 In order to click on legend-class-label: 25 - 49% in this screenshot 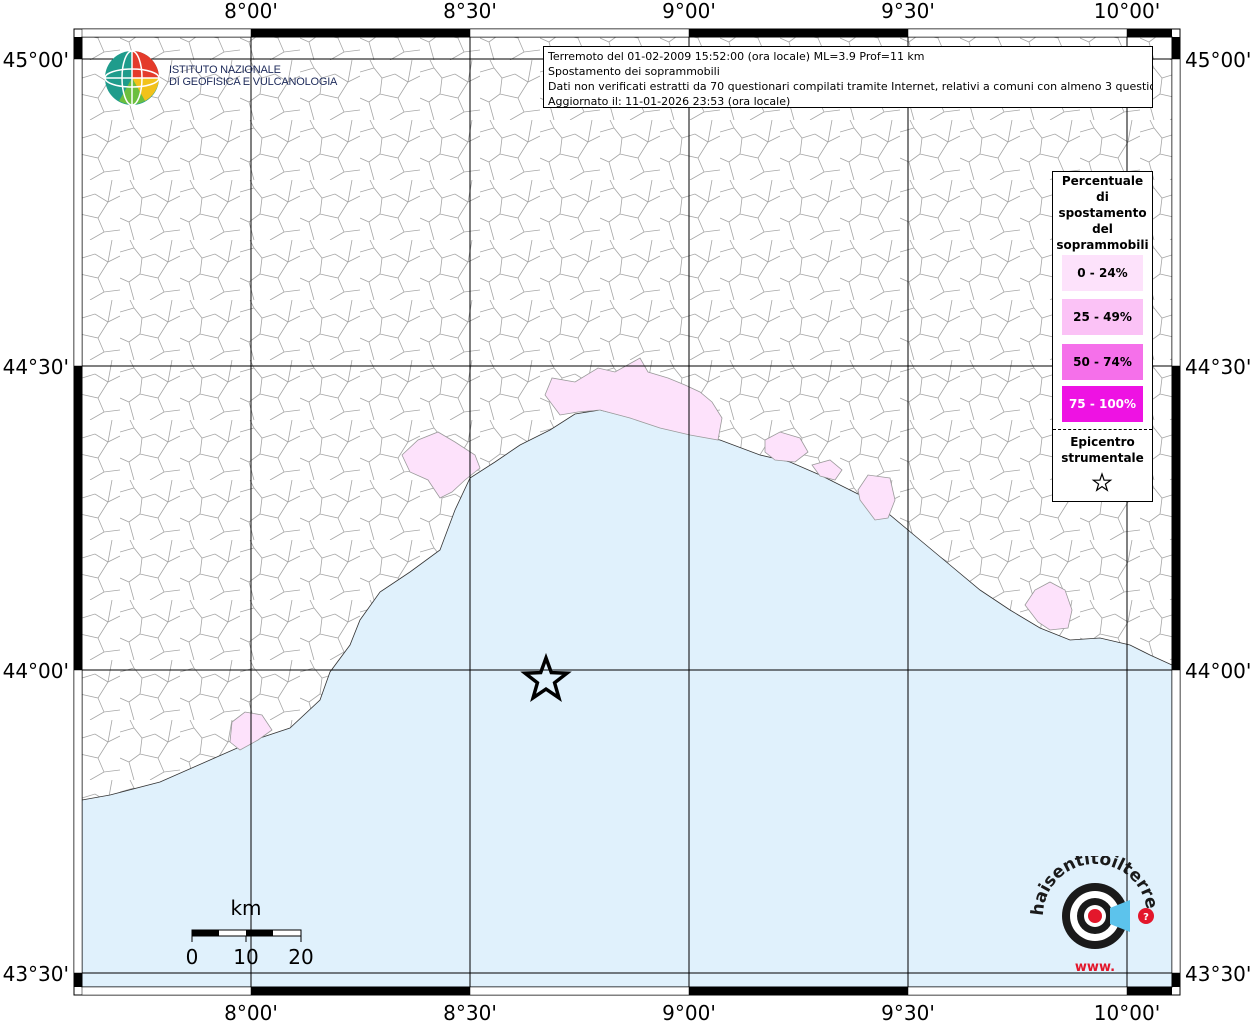, I will do `click(1102, 317)`.